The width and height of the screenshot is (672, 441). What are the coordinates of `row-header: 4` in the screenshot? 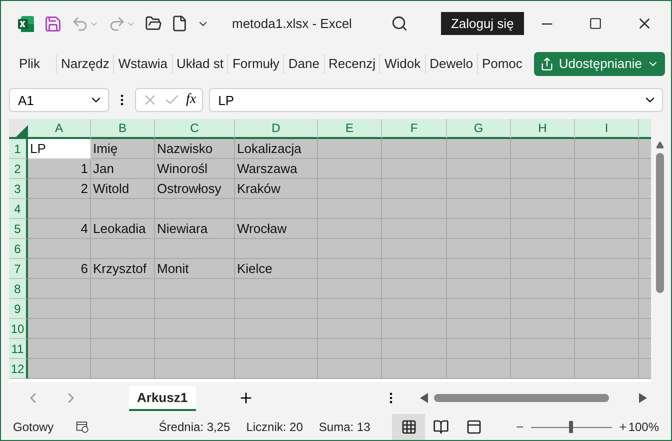 It's located at (18, 209).